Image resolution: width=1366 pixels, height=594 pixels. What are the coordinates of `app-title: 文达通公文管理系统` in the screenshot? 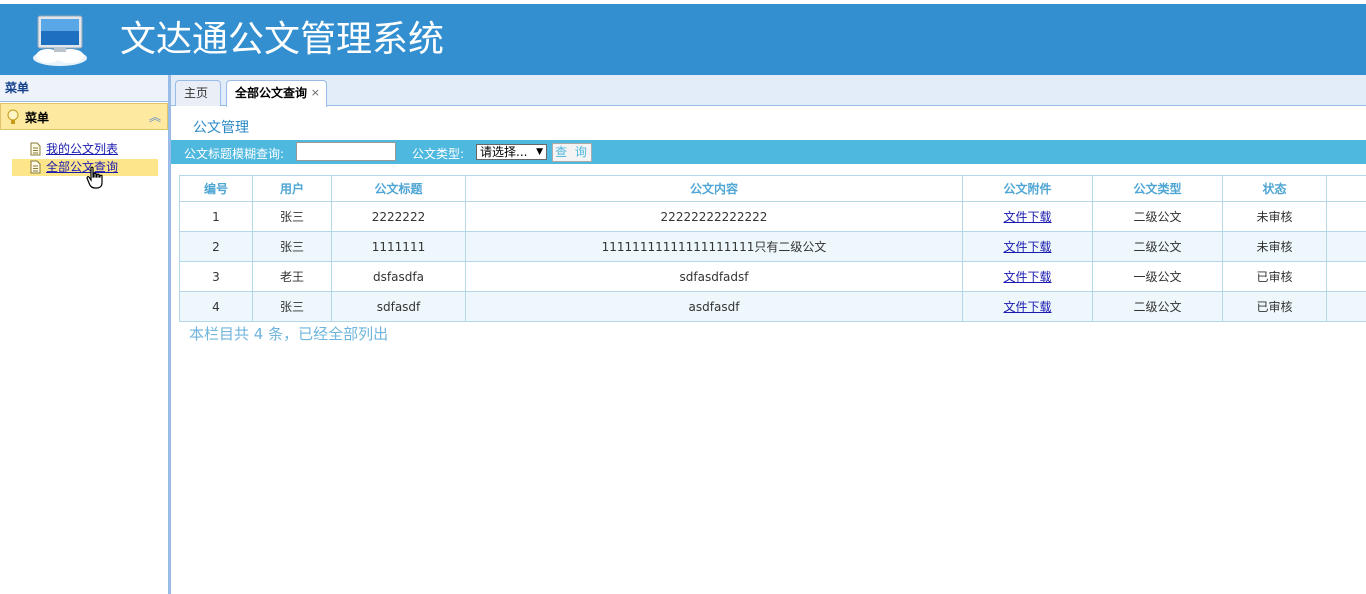 It's located at (282, 39).